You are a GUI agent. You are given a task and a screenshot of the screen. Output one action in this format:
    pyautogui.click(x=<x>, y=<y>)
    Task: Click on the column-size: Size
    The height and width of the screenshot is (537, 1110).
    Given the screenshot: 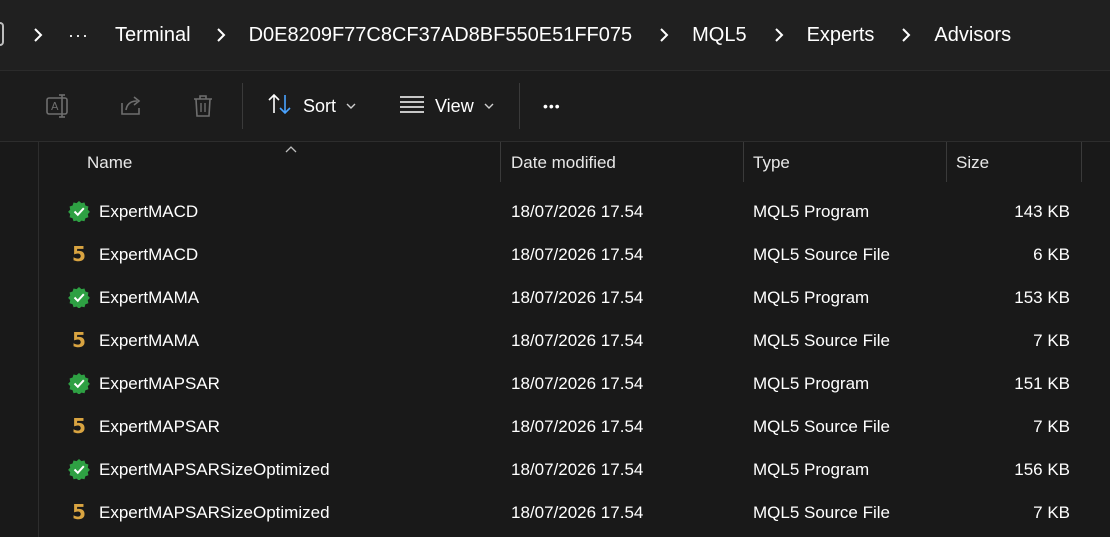 What is the action you would take?
    pyautogui.click(x=972, y=163)
    